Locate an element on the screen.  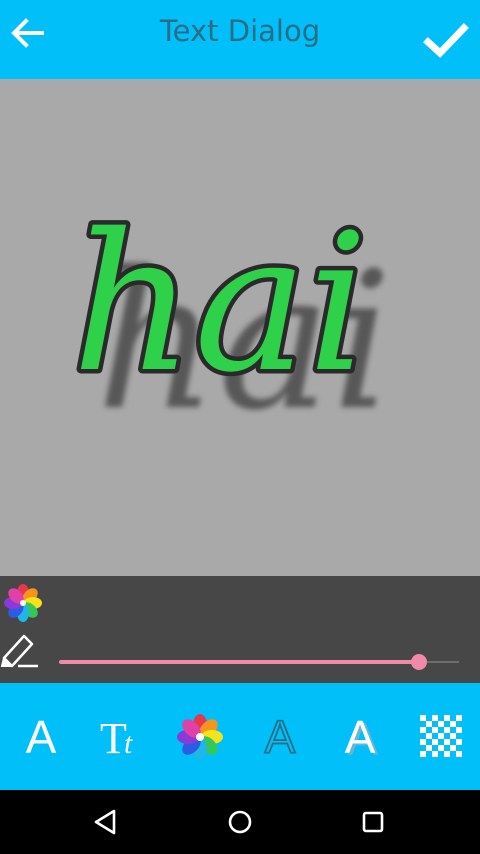
system-nav-bar is located at coordinates (240, 822).